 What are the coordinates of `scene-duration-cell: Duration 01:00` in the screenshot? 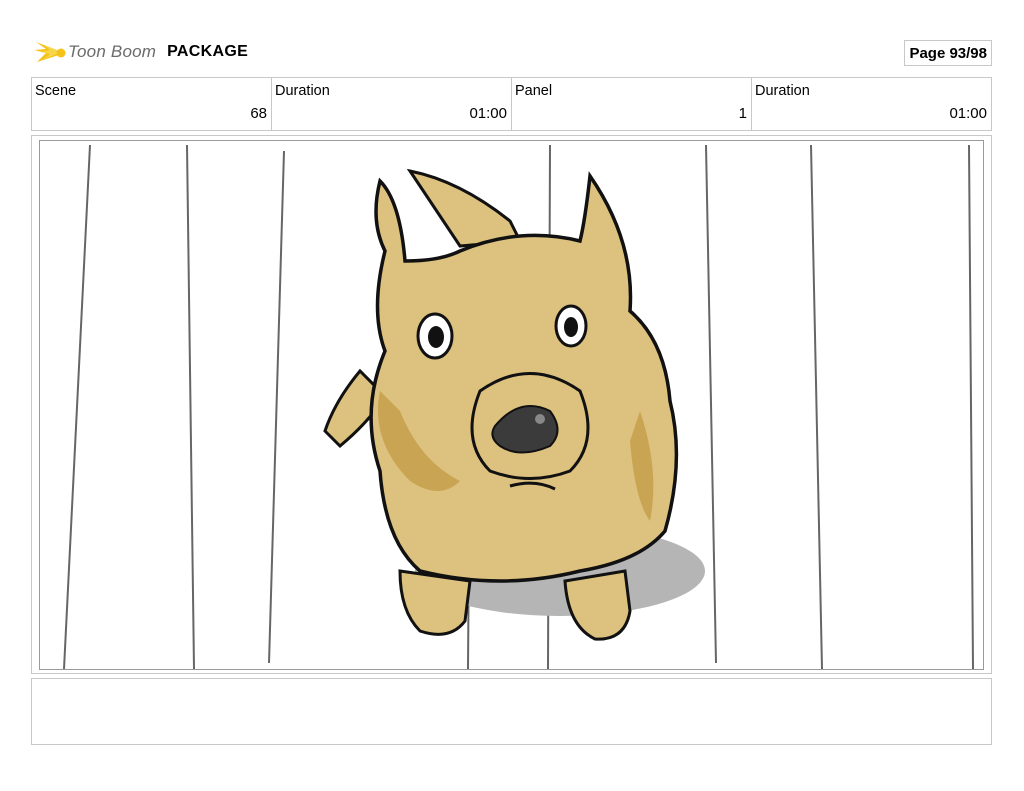 It's located at (392, 104).